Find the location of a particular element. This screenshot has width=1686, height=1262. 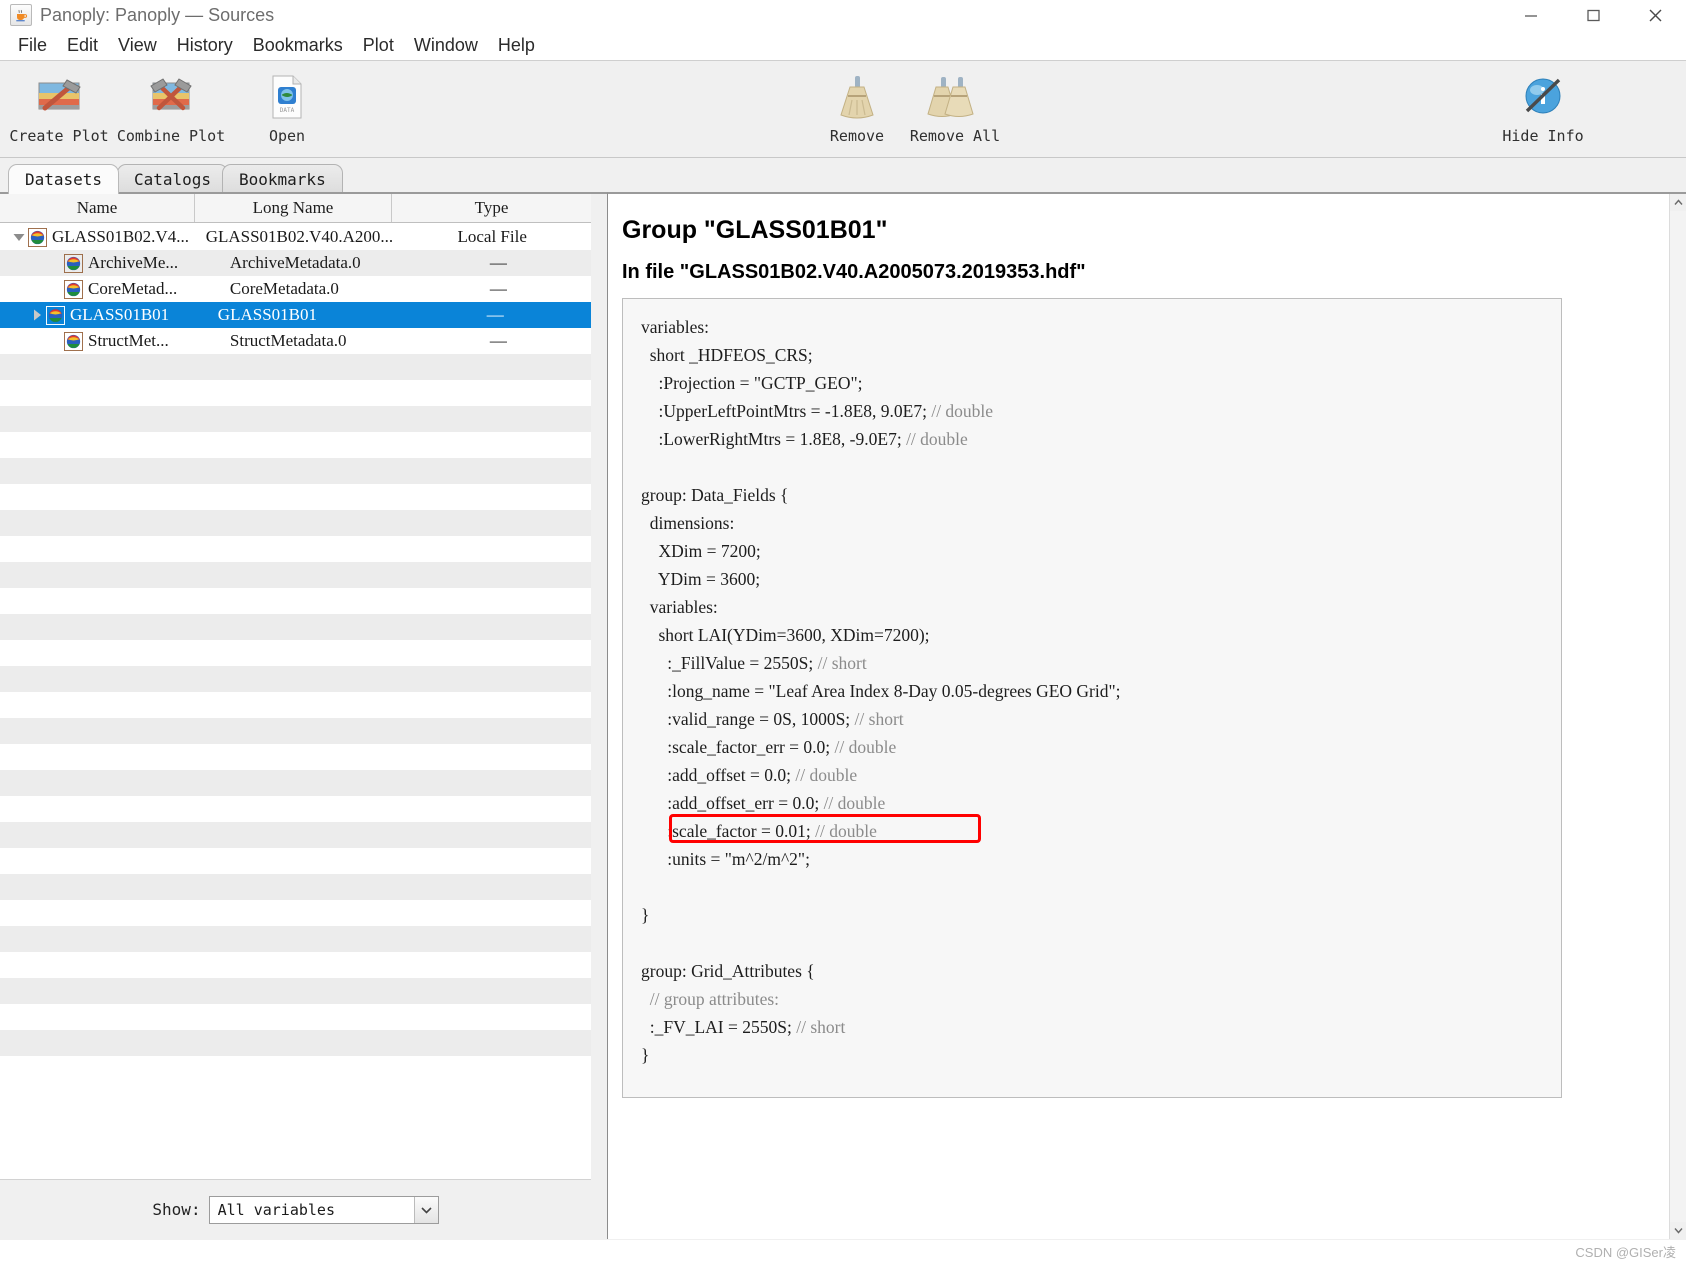

window-controls is located at coordinates (1593, 15).